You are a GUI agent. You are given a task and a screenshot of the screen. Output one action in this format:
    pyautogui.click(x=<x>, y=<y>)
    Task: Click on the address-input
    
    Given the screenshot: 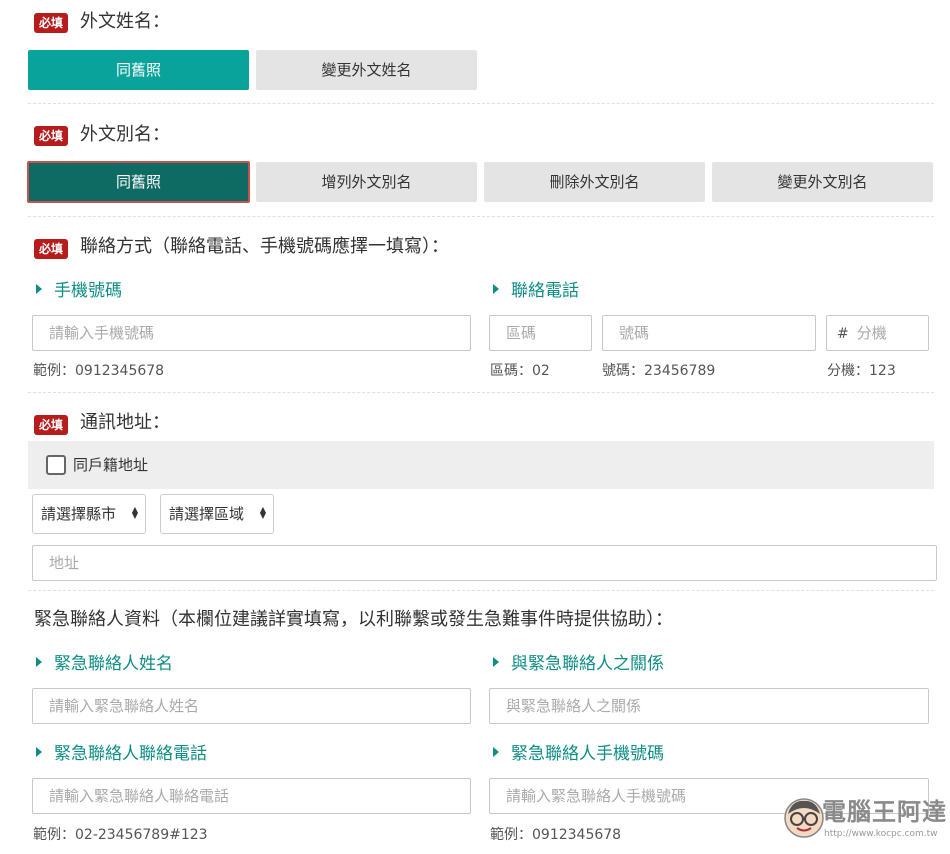 What is the action you would take?
    pyautogui.click(x=484, y=563)
    